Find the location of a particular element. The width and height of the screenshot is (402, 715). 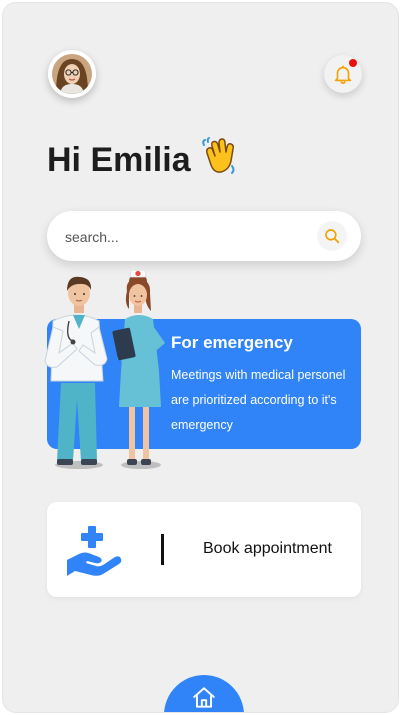

greeting-text: Hi Emilia is located at coordinates (119, 160).